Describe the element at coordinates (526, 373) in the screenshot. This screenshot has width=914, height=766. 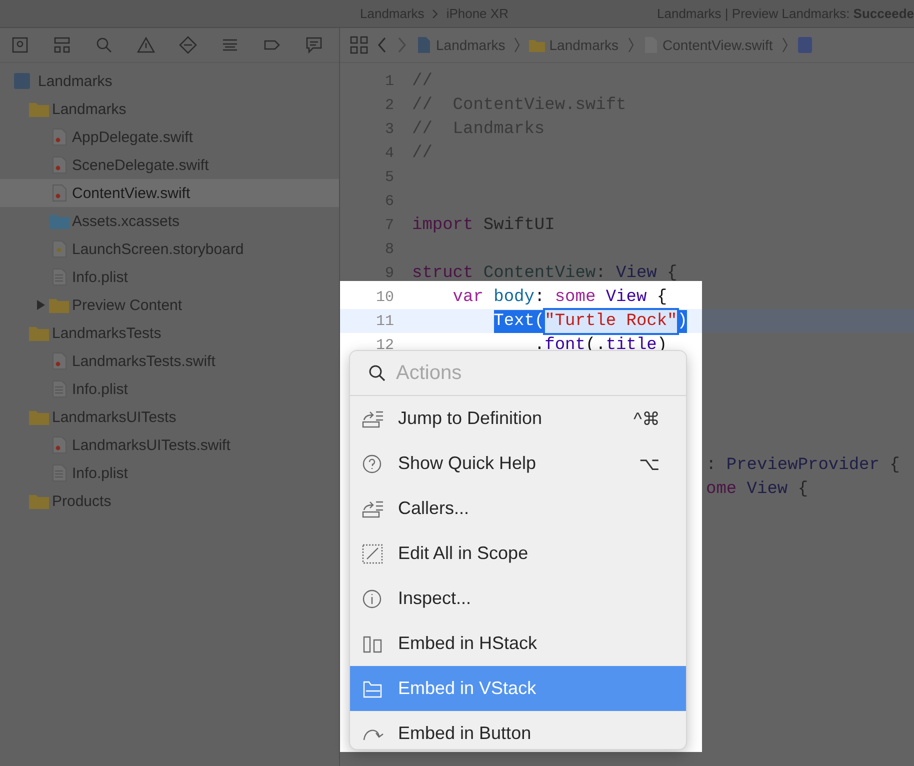
I see `search-field: Actions` at that location.